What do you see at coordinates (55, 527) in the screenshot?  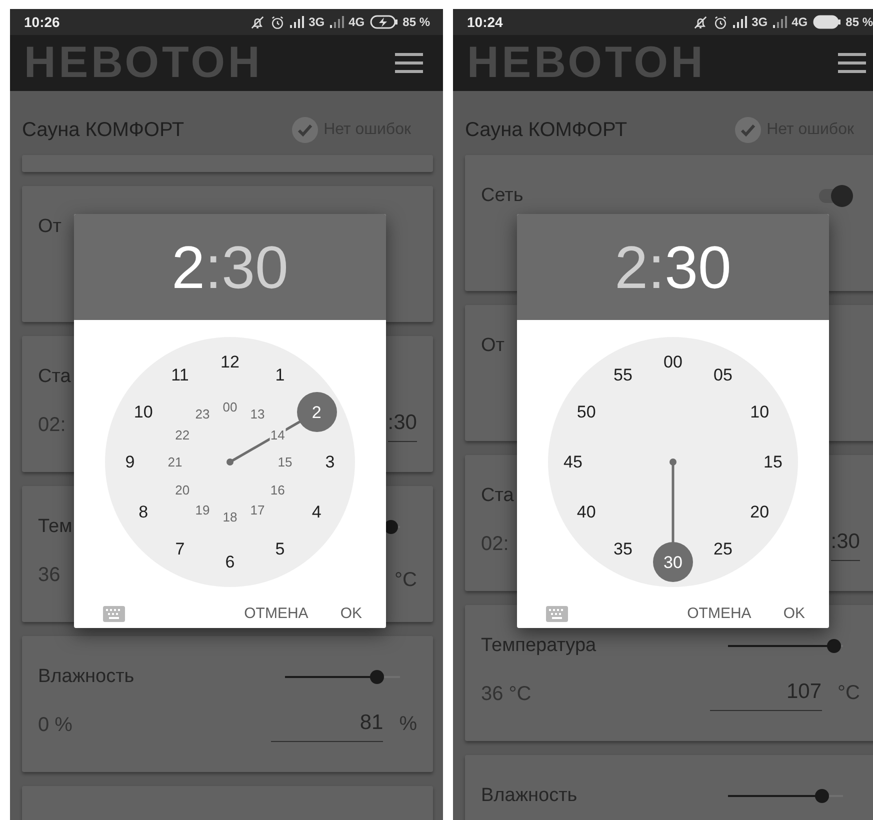 I see `setting-title: Тем` at bounding box center [55, 527].